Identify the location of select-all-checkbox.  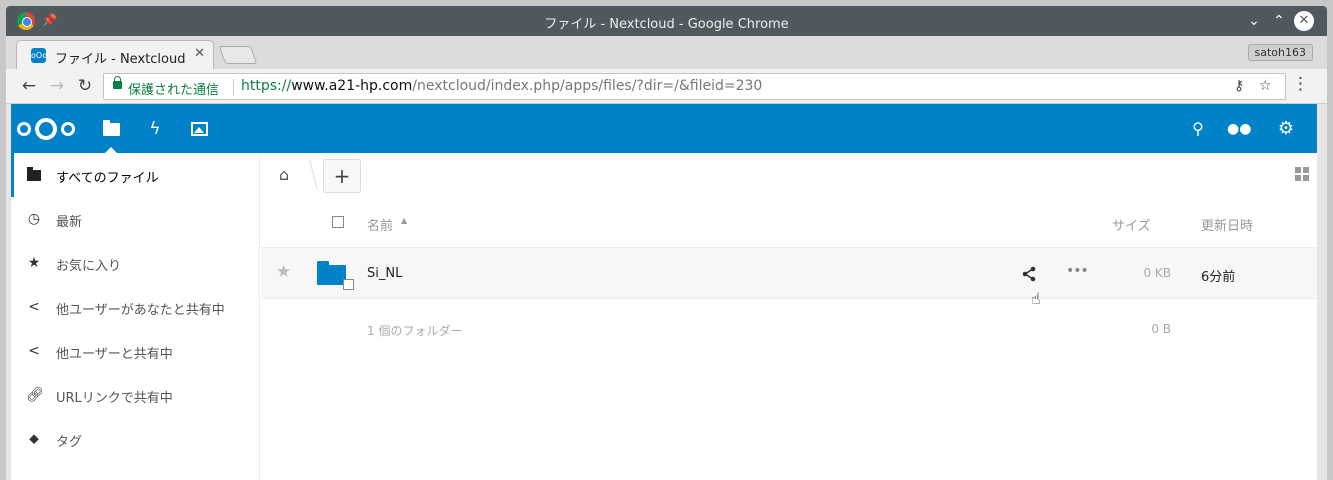
(338, 222).